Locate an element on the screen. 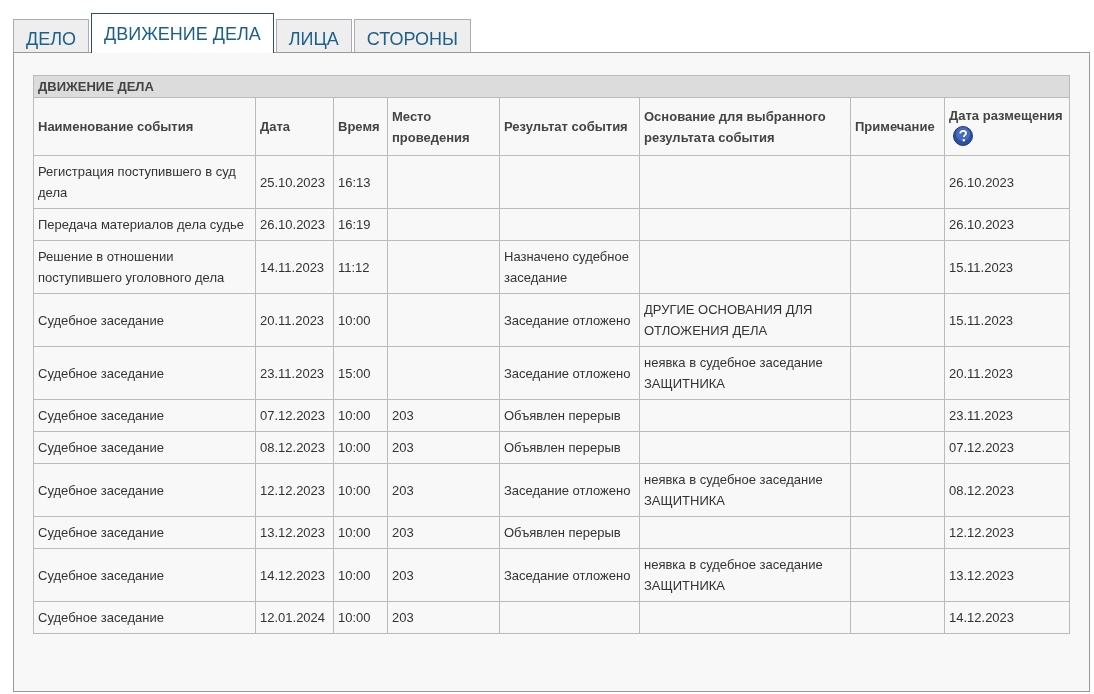 The width and height of the screenshot is (1094, 694). tab: ДЕЛО is located at coordinates (51, 36).